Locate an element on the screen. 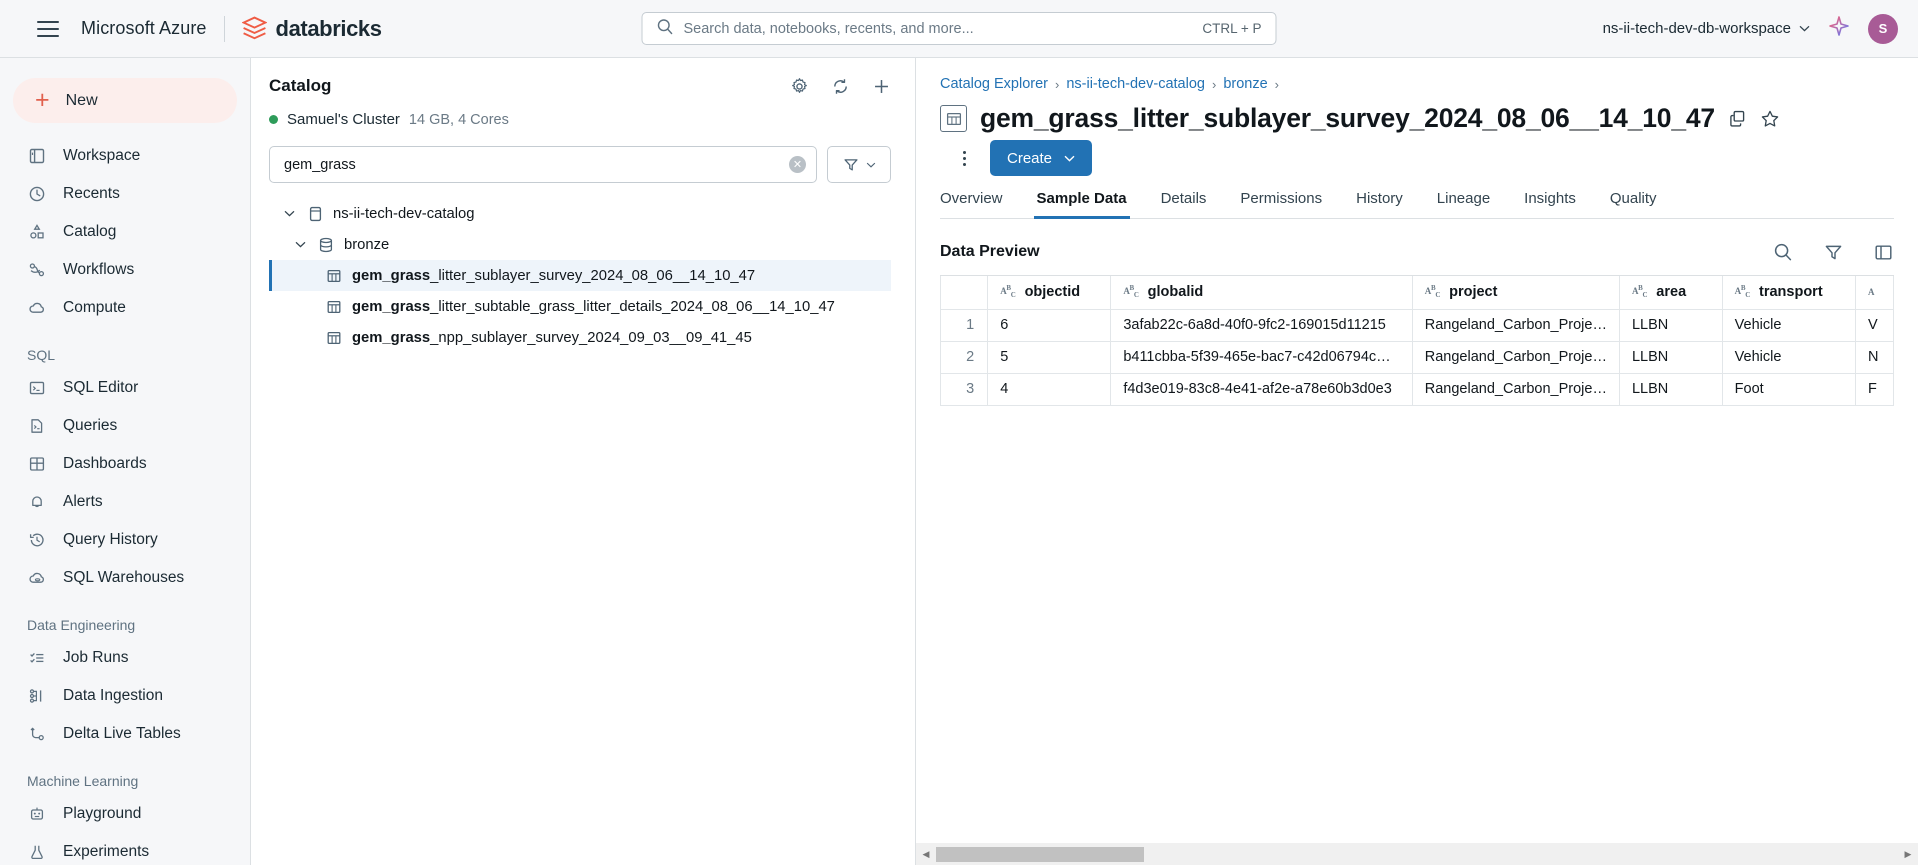  sidebar-item-data-ingestion: Data Ingestion is located at coordinates (125, 696).